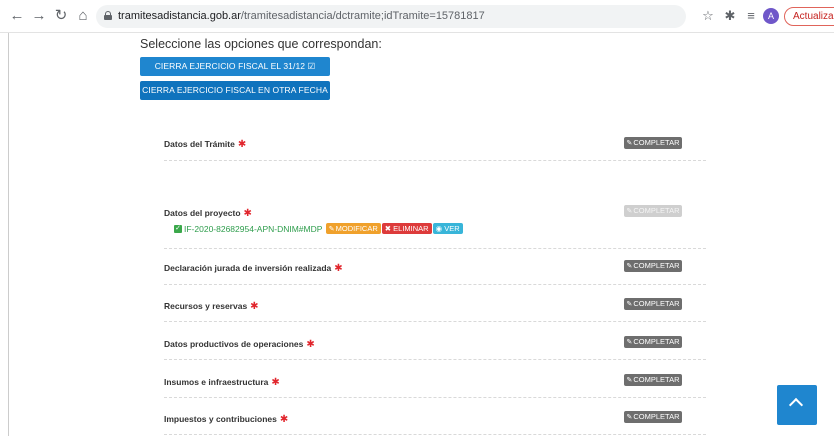 The image size is (834, 436). What do you see at coordinates (8, 234) in the screenshot?
I see `page-left-border` at bounding box center [8, 234].